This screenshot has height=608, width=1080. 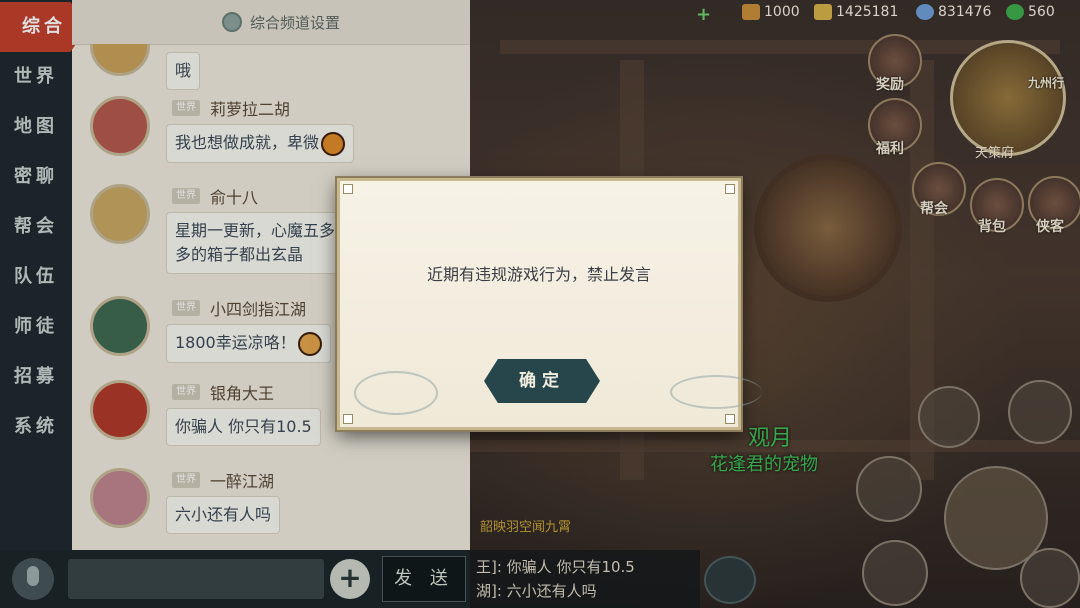 I want to click on confirm-button: 确定, so click(x=542, y=381).